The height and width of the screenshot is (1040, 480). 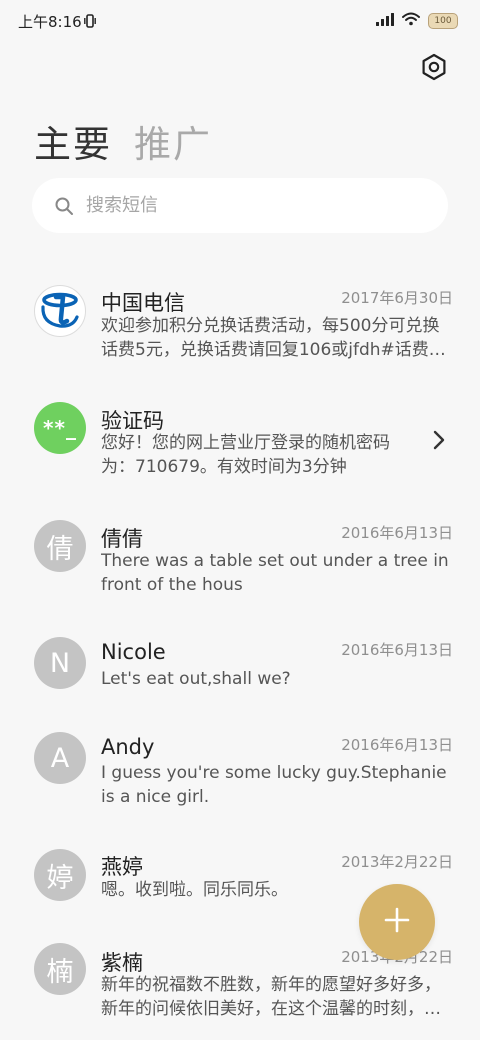 I want to click on avatar: 楠, so click(x=60, y=969).